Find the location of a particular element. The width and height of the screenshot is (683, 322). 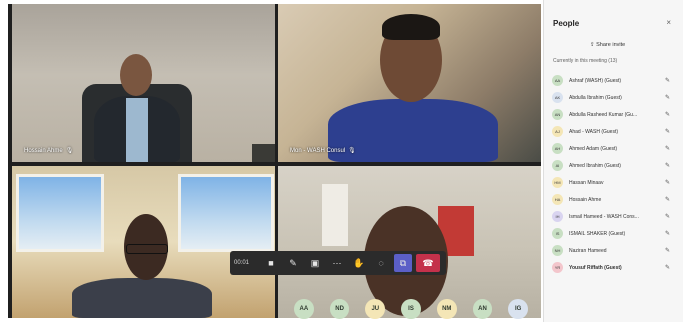

avatar: AH is located at coordinates (557, 148).